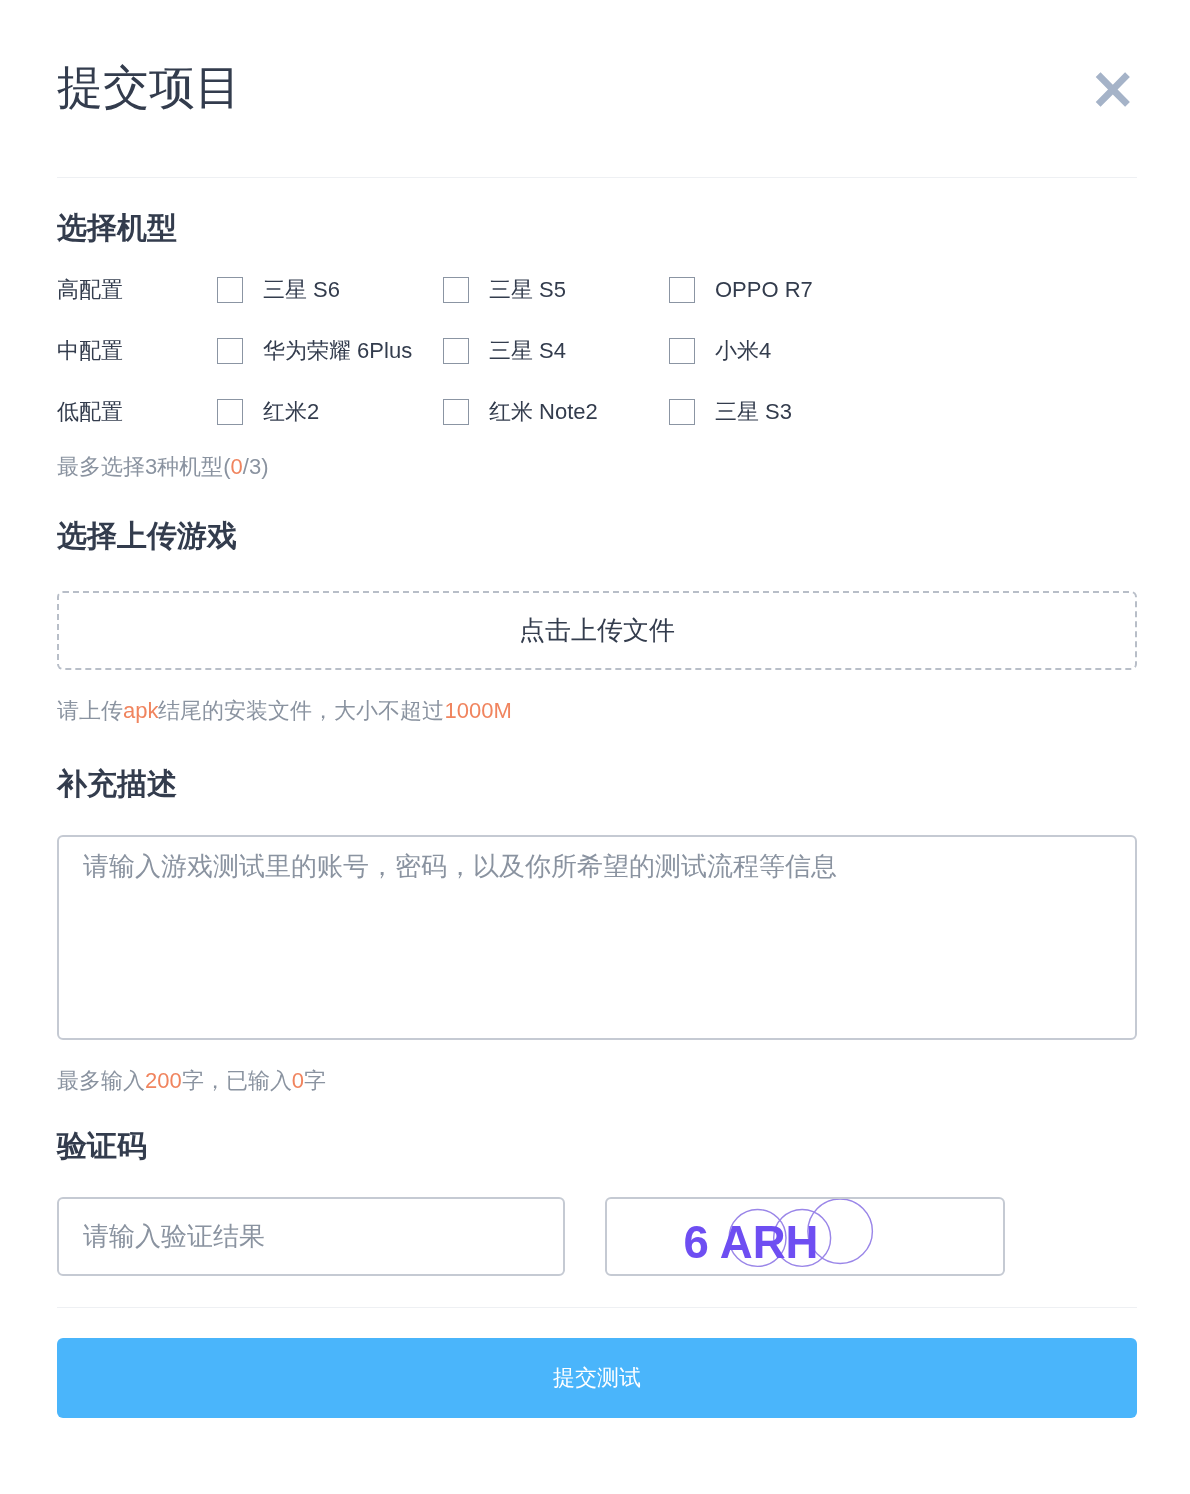 This screenshot has width=1190, height=1494. Describe the element at coordinates (149, 87) in the screenshot. I see `dialog-title: 提交项目` at that location.